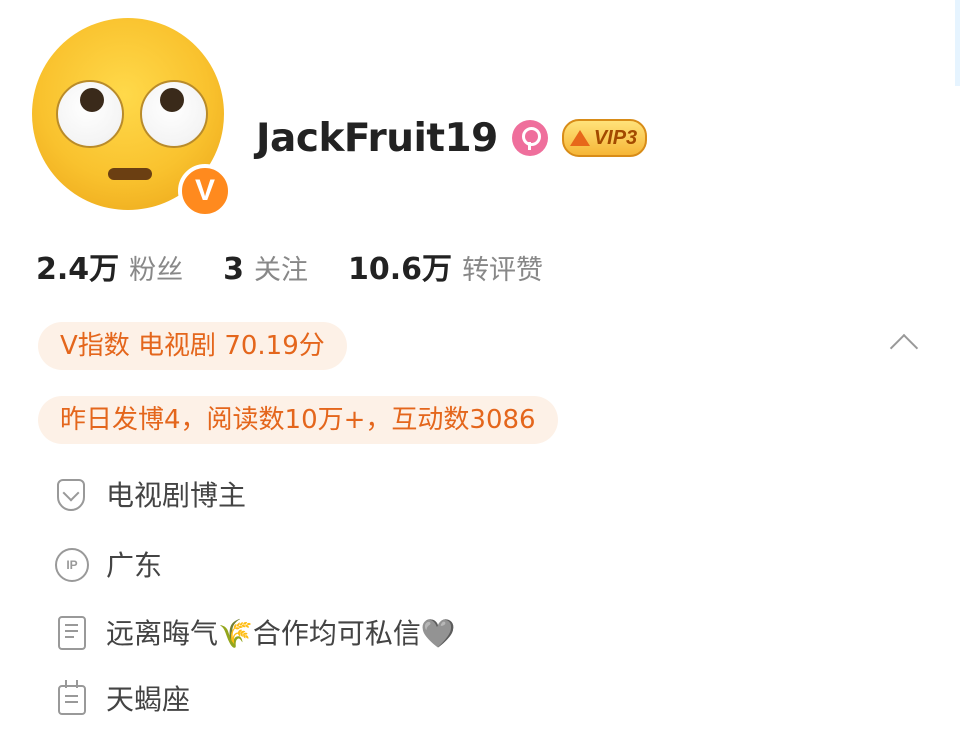 This screenshot has height=732, width=960. I want to click on info-item-tag: 电视剧博主, so click(150, 494).